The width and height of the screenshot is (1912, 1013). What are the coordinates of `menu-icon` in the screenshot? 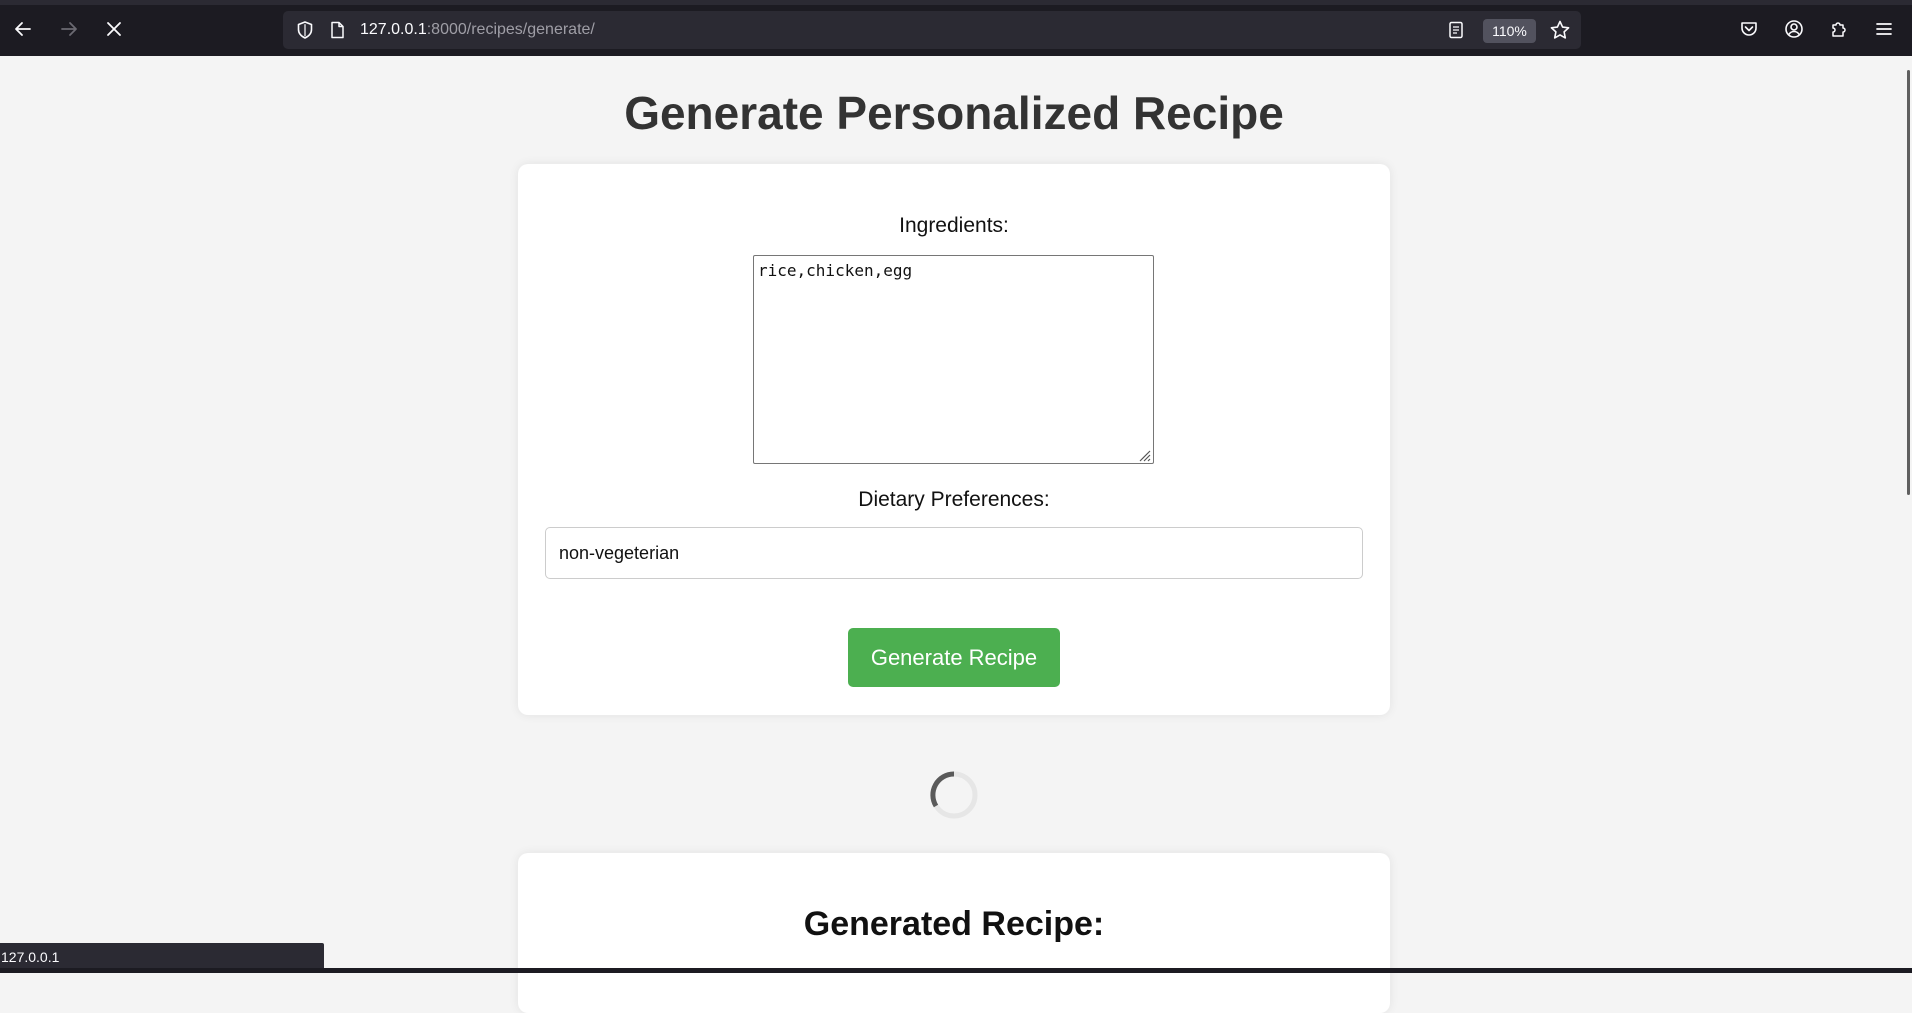 It's located at (1884, 29).